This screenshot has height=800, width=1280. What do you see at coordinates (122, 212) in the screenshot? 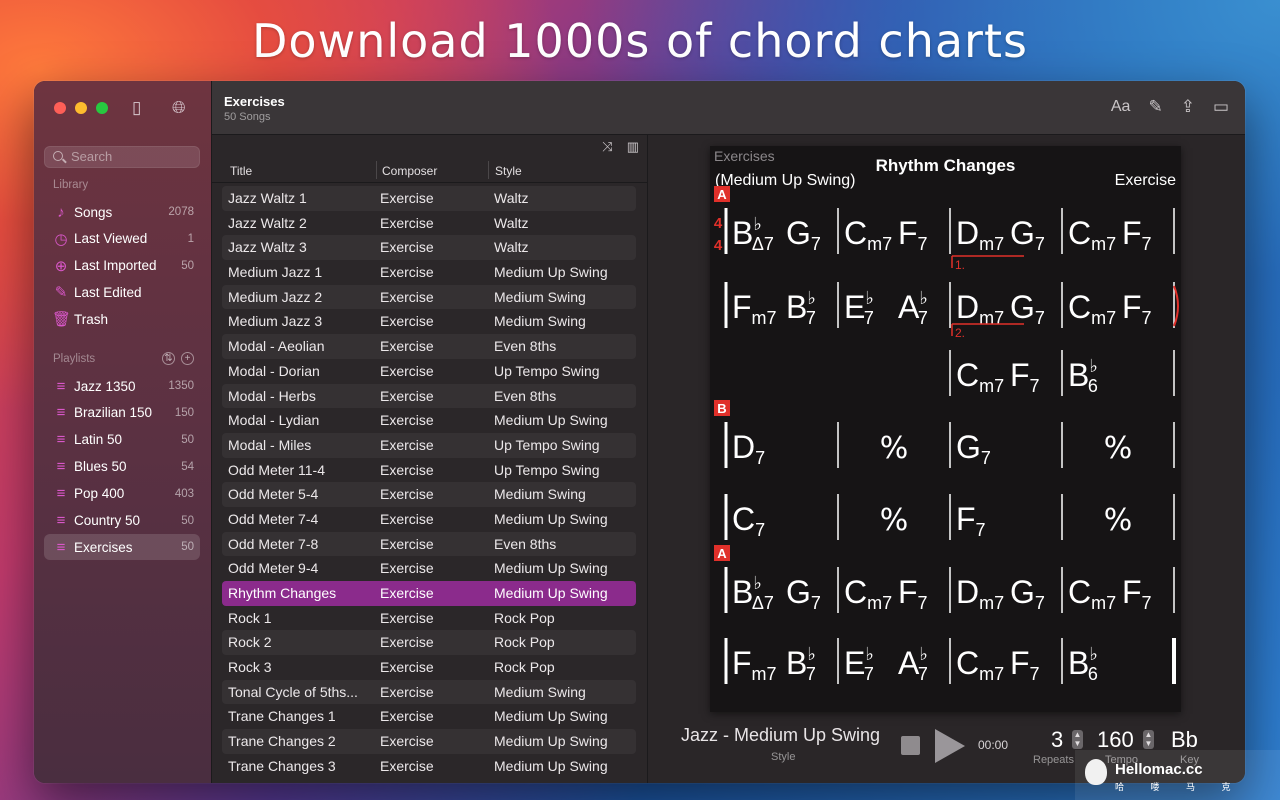
I see `sidebar-item-songs: ♪ Songs 2078` at bounding box center [122, 212].